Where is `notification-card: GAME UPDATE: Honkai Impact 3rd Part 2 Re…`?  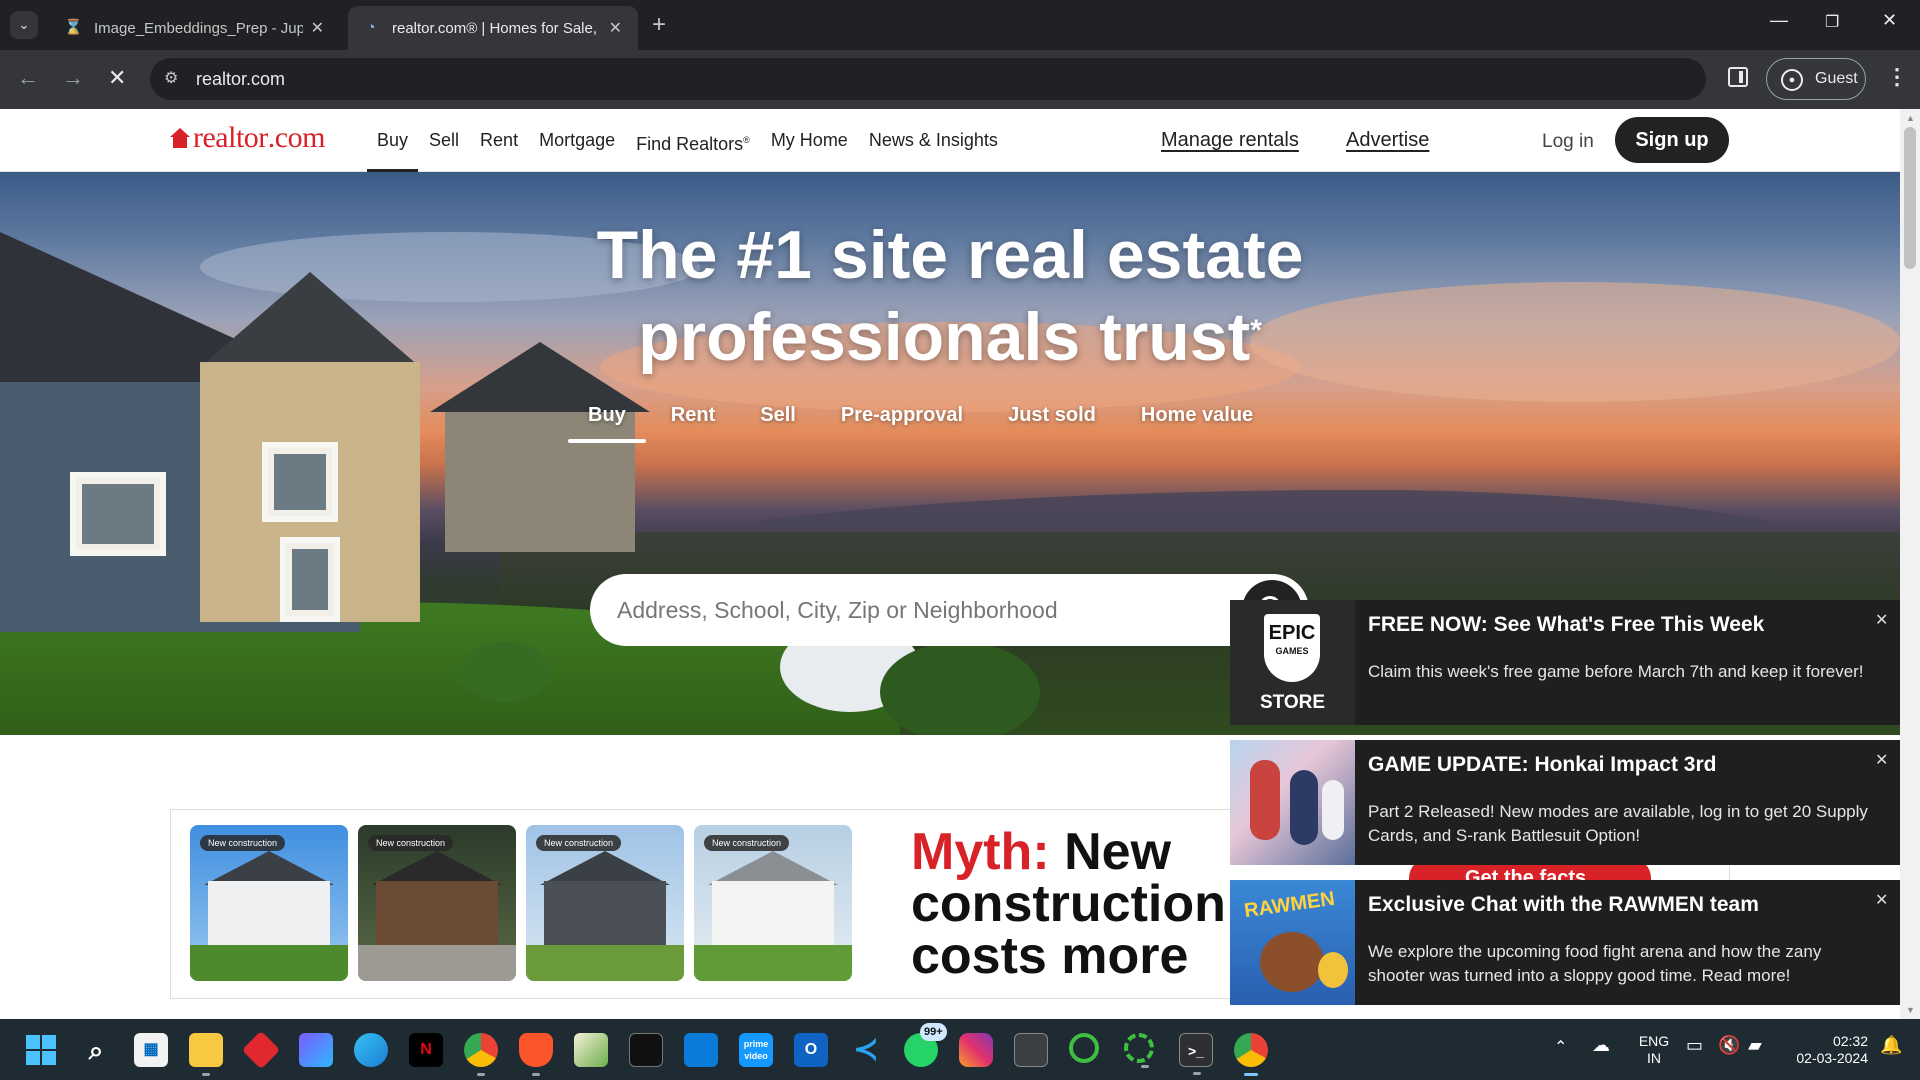
notification-card: GAME UPDATE: Honkai Impact 3rd Part 2 Re… is located at coordinates (1565, 802).